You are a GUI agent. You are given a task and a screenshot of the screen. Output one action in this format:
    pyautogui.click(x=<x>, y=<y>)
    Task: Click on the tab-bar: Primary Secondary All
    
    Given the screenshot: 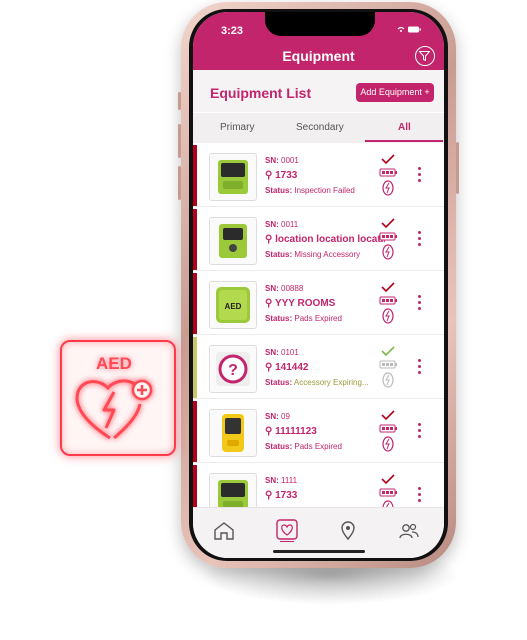 What is the action you would take?
    pyautogui.click(x=318, y=128)
    